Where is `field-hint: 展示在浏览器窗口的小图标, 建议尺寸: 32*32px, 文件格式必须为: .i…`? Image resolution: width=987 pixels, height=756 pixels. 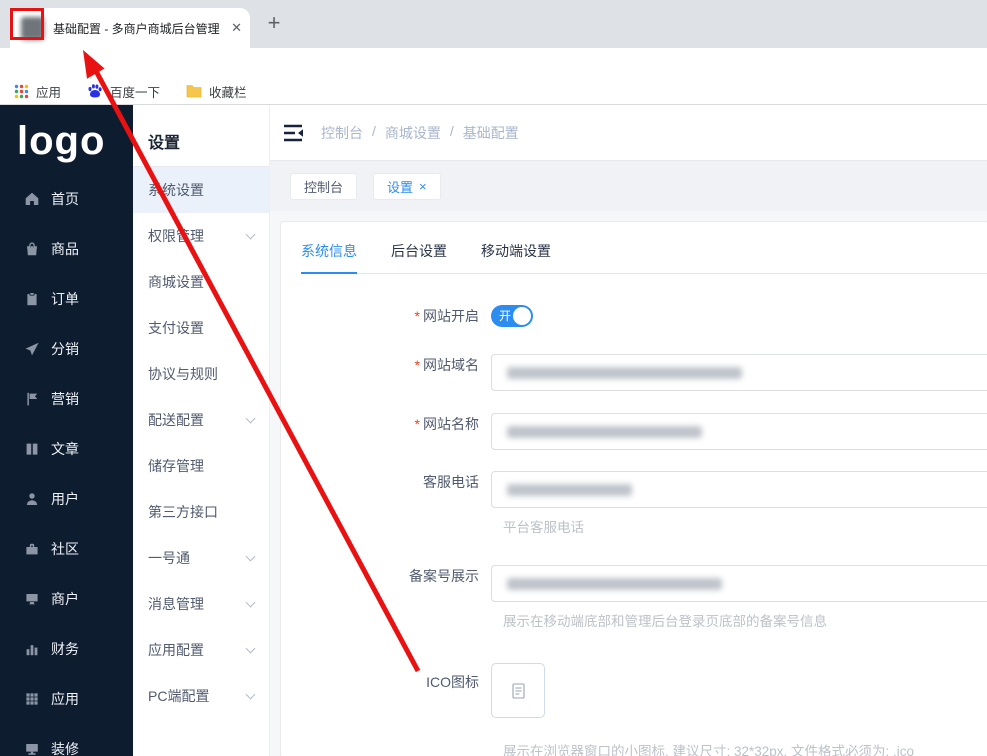 field-hint: 展示在浏览器窗口的小图标, 建议尺寸: 32*32px, 文件格式必须为: .i… is located at coordinates (709, 750).